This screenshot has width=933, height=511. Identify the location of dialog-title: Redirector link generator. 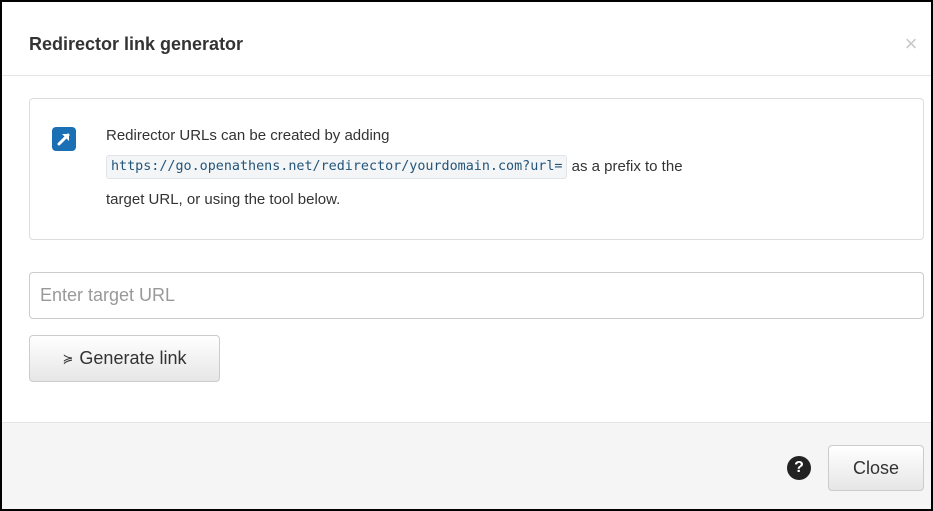
(136, 44).